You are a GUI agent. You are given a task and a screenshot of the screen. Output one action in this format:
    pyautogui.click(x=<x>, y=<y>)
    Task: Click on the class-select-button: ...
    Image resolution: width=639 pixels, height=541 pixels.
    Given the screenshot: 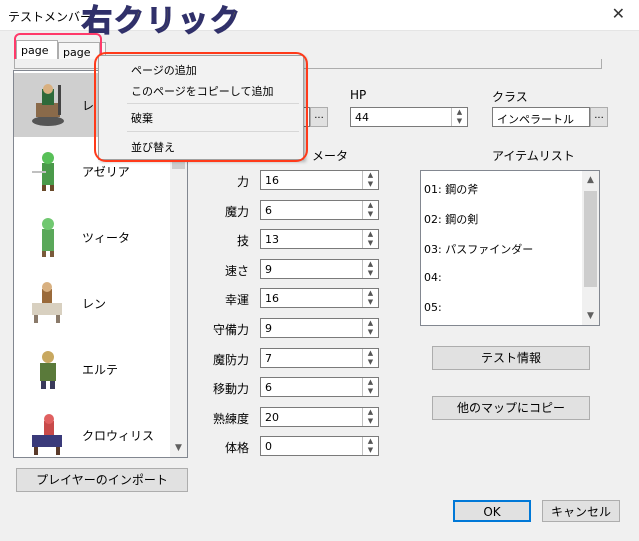 What is the action you would take?
    pyautogui.click(x=599, y=117)
    